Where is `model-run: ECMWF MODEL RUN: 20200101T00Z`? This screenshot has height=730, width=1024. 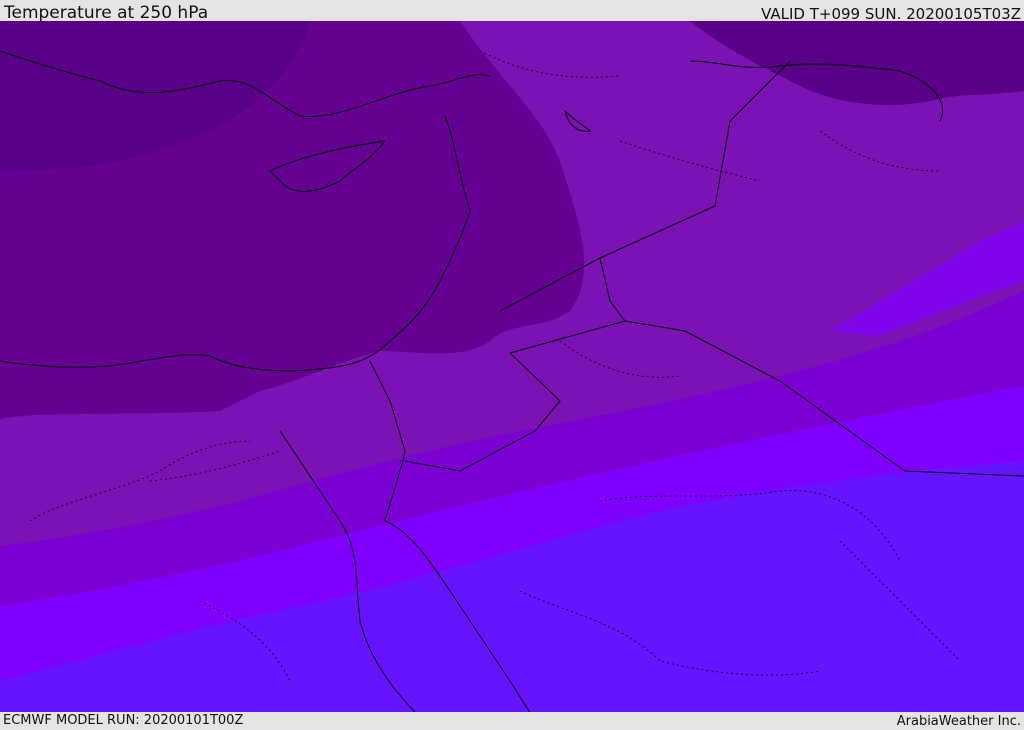 model-run: ECMWF MODEL RUN: 20200101T00Z is located at coordinates (123, 720).